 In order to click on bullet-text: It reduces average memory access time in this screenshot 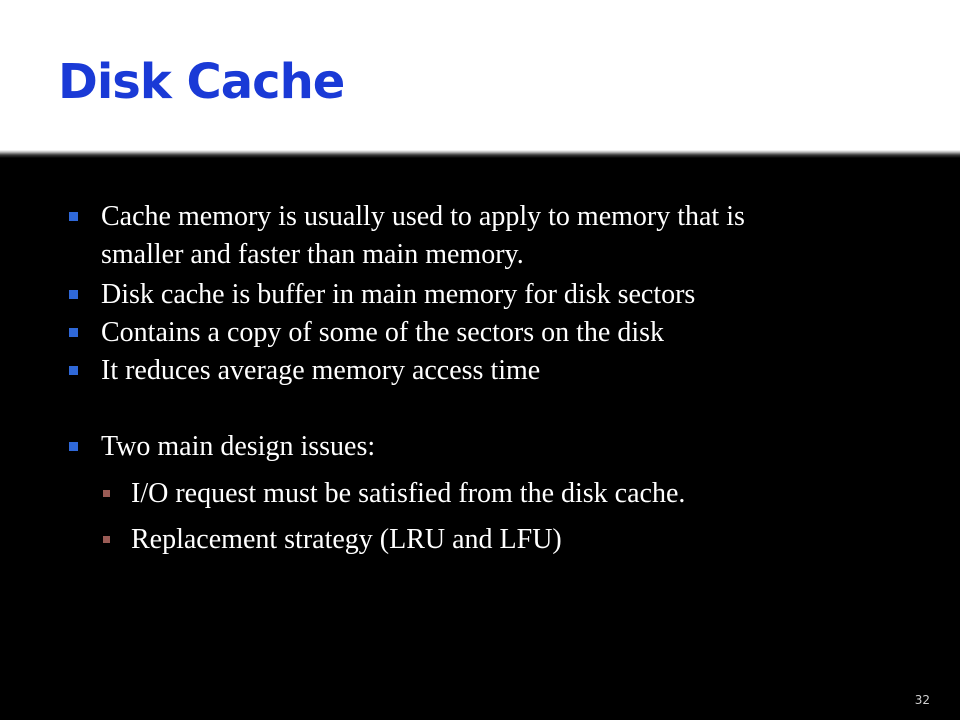, I will do `click(321, 370)`.